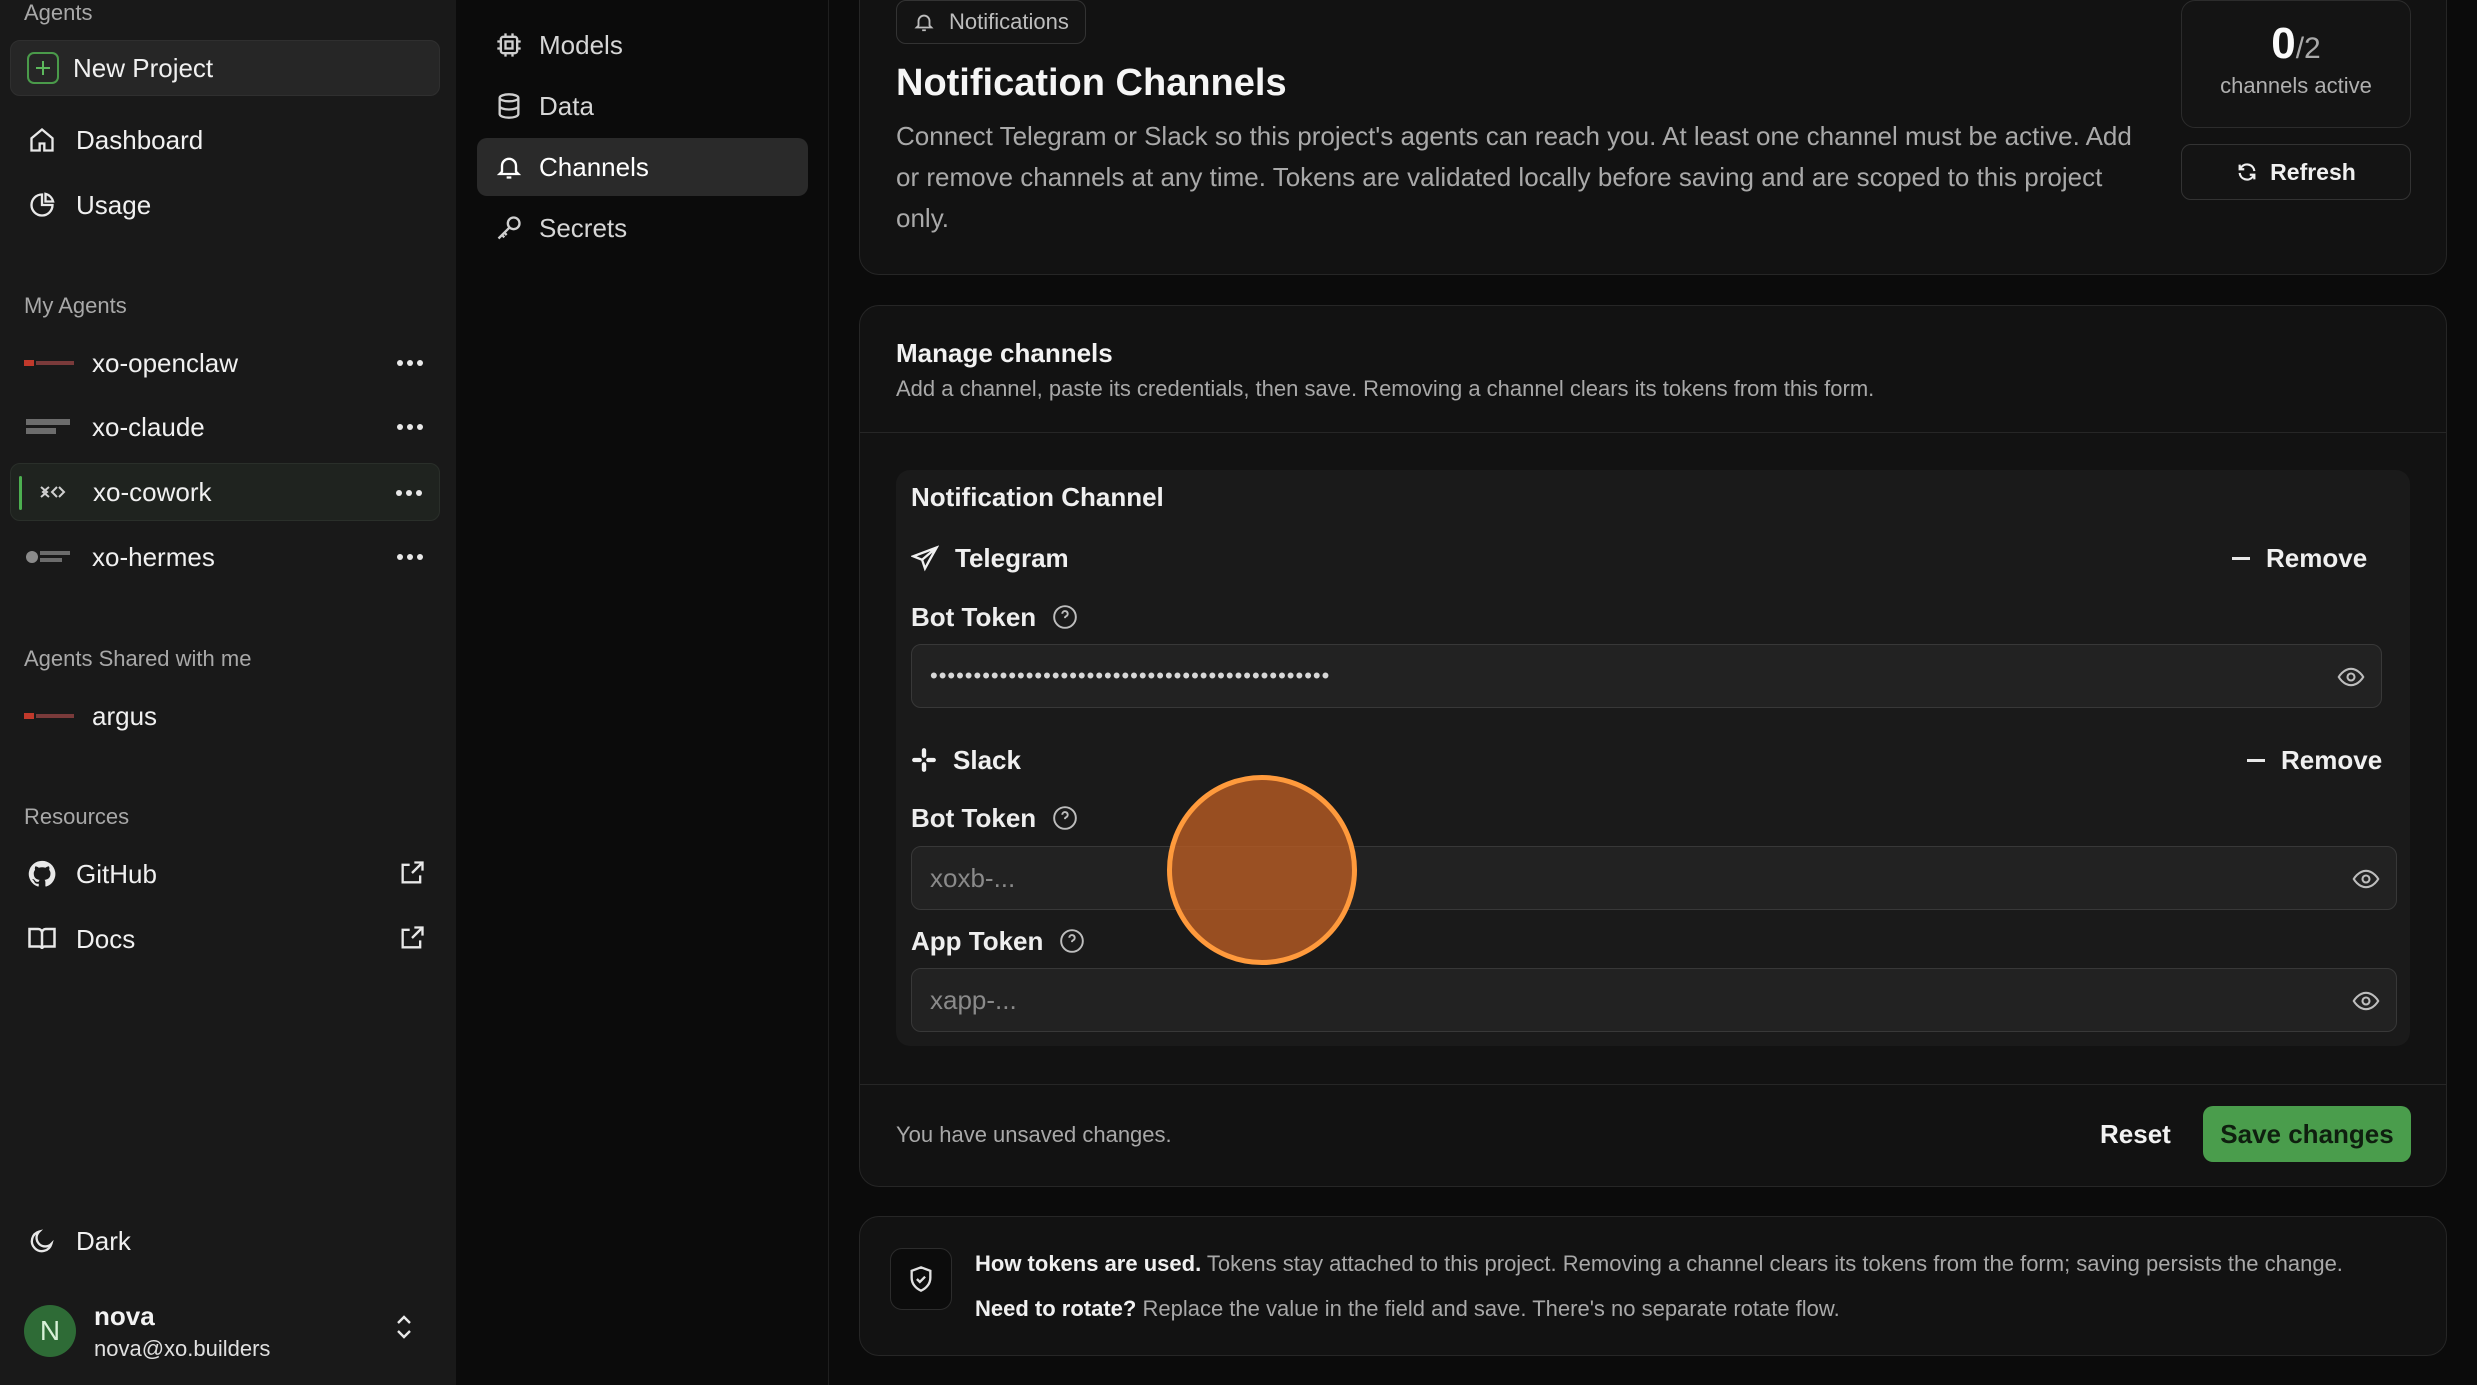 Image resolution: width=2477 pixels, height=1385 pixels. What do you see at coordinates (642, 106) in the screenshot?
I see `subnav-item-data: Data` at bounding box center [642, 106].